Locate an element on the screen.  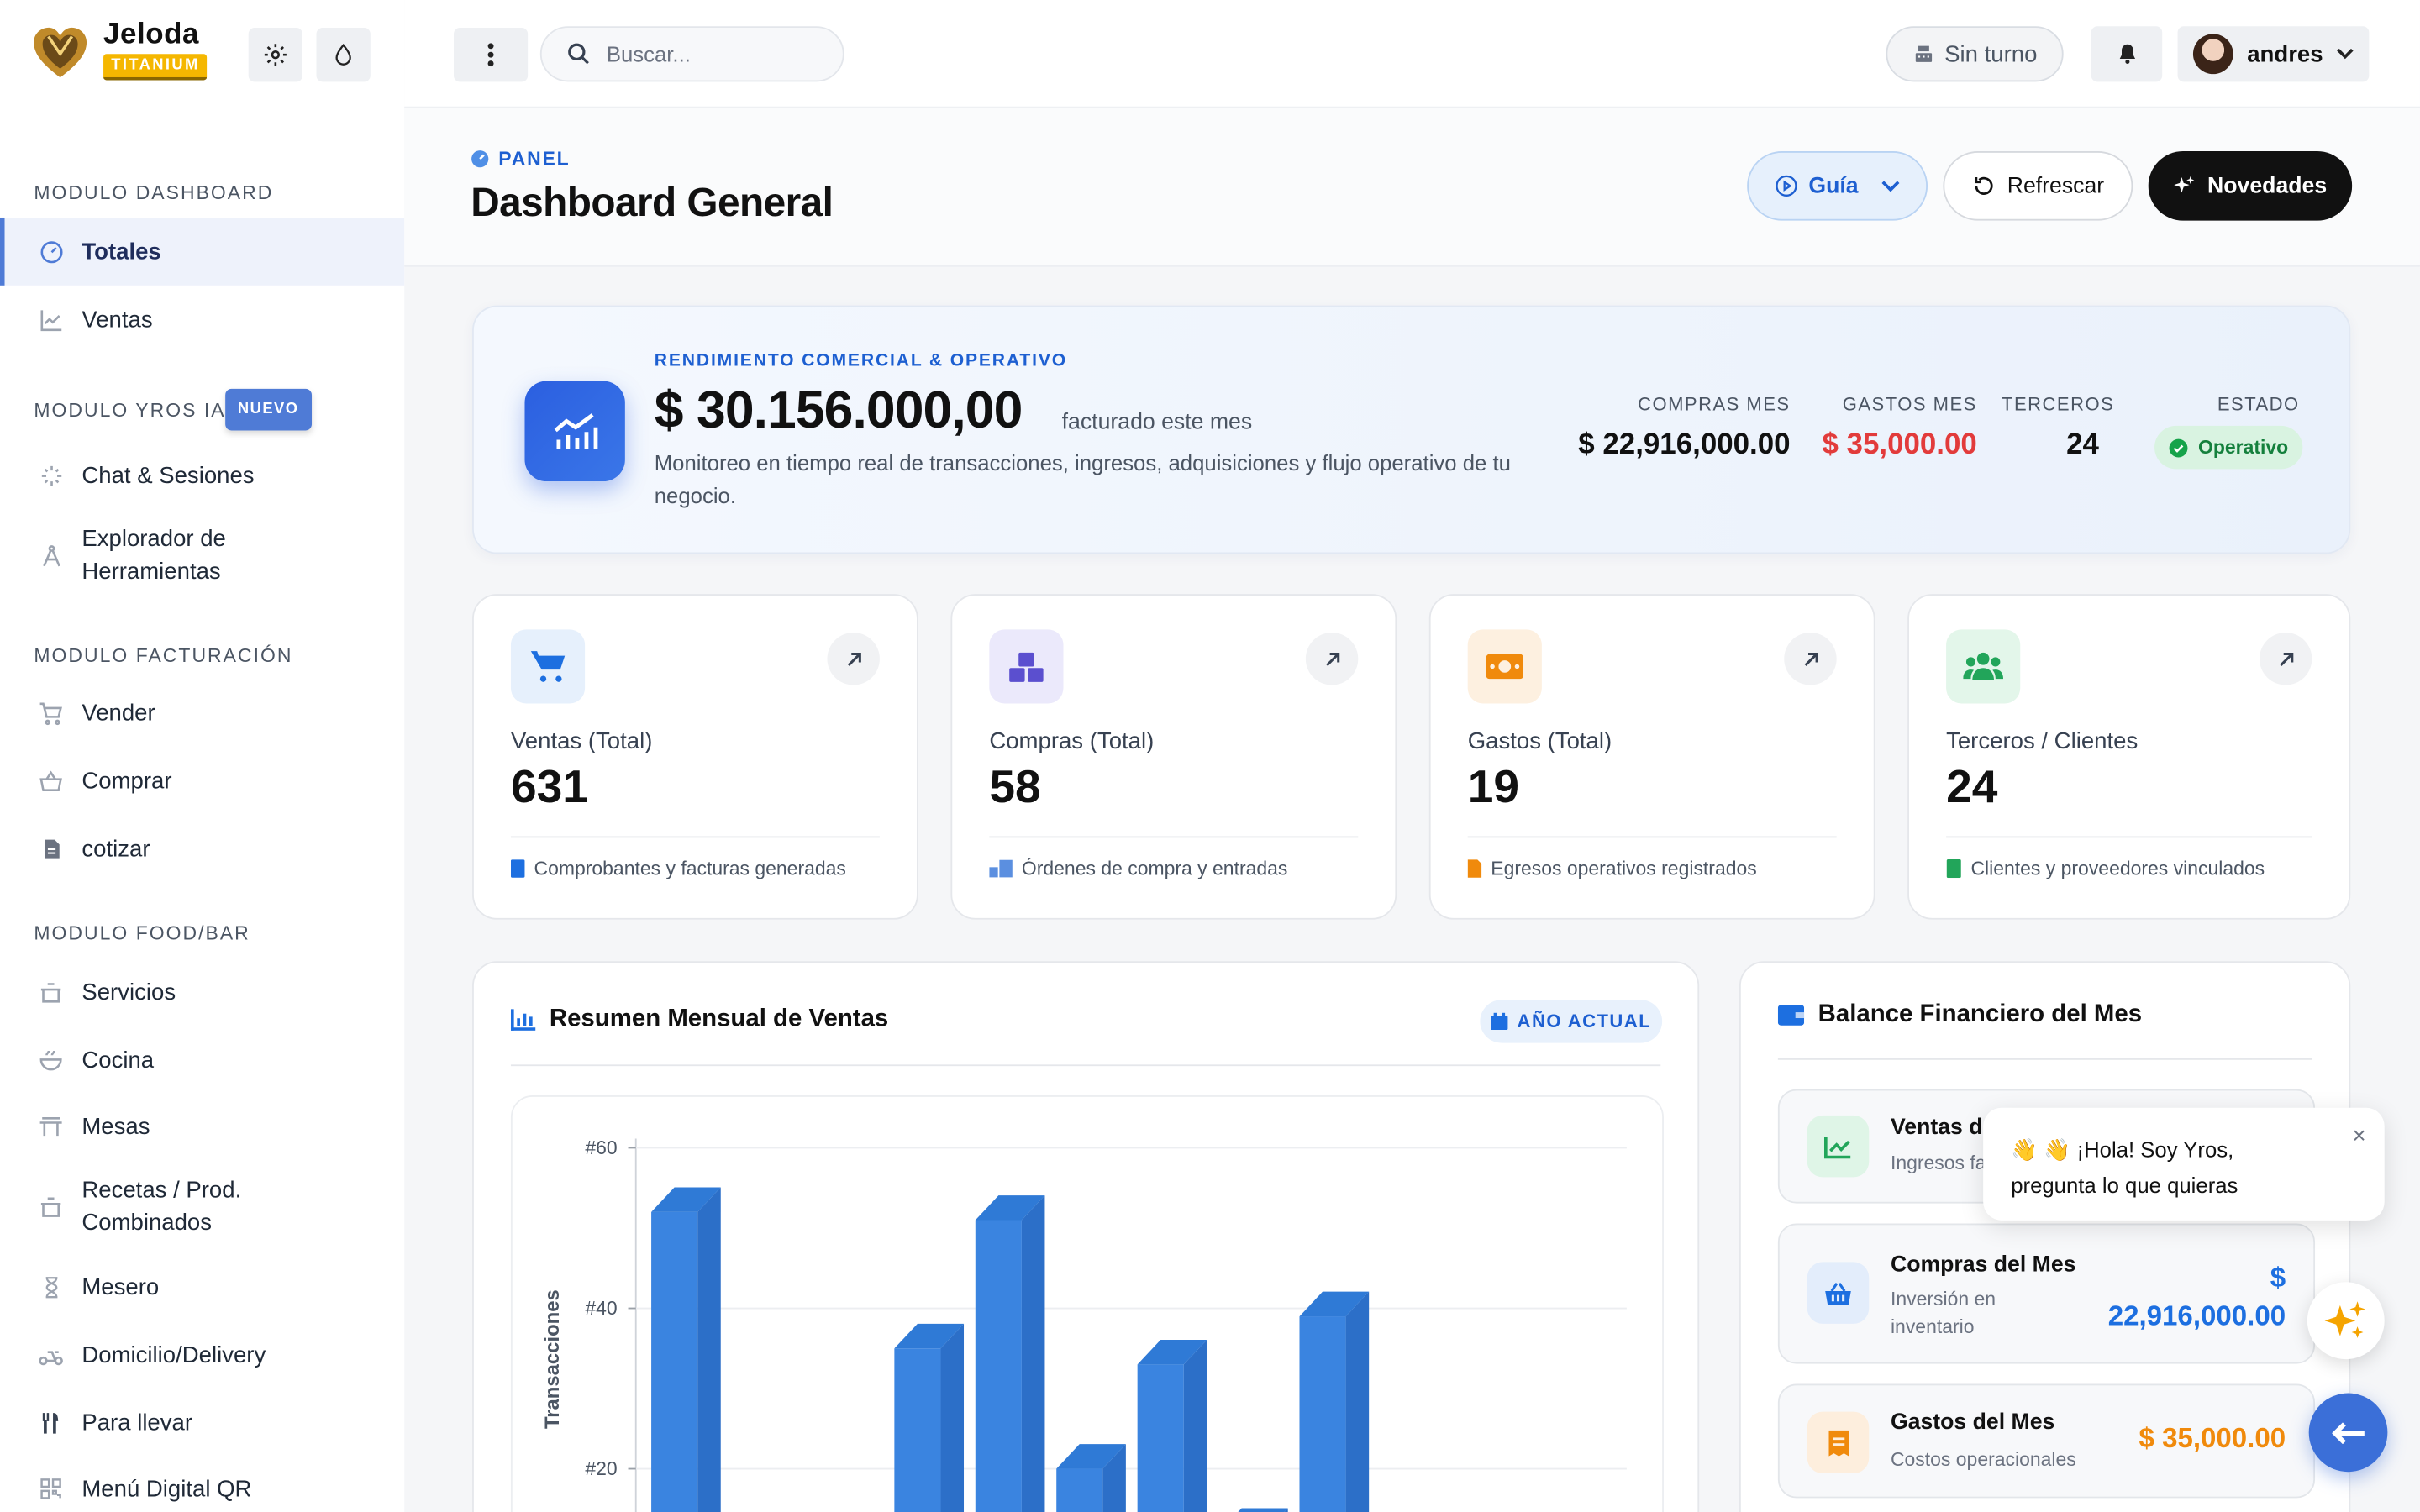
balance-item-sub: Costos operacionales is located at coordinates (1983, 1459).